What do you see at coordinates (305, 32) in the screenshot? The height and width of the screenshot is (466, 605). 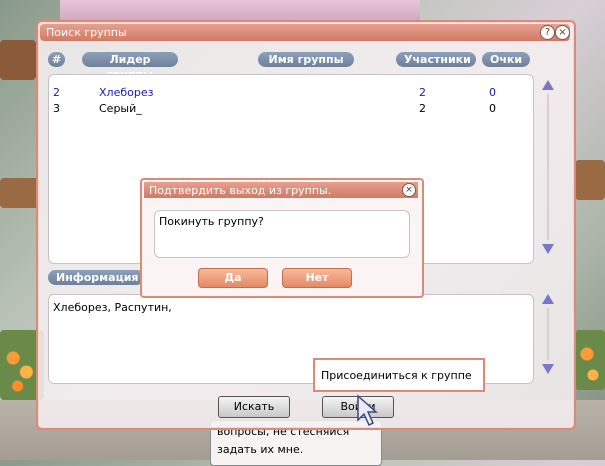 I see `window-titlebar: Поиск группы ? ×` at bounding box center [305, 32].